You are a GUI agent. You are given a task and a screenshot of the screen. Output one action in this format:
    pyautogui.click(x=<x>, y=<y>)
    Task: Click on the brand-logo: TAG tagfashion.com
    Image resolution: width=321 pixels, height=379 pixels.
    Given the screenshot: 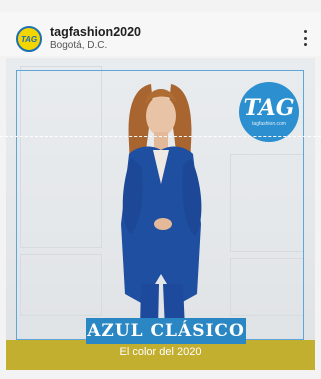 What is the action you would take?
    pyautogui.click(x=269, y=112)
    